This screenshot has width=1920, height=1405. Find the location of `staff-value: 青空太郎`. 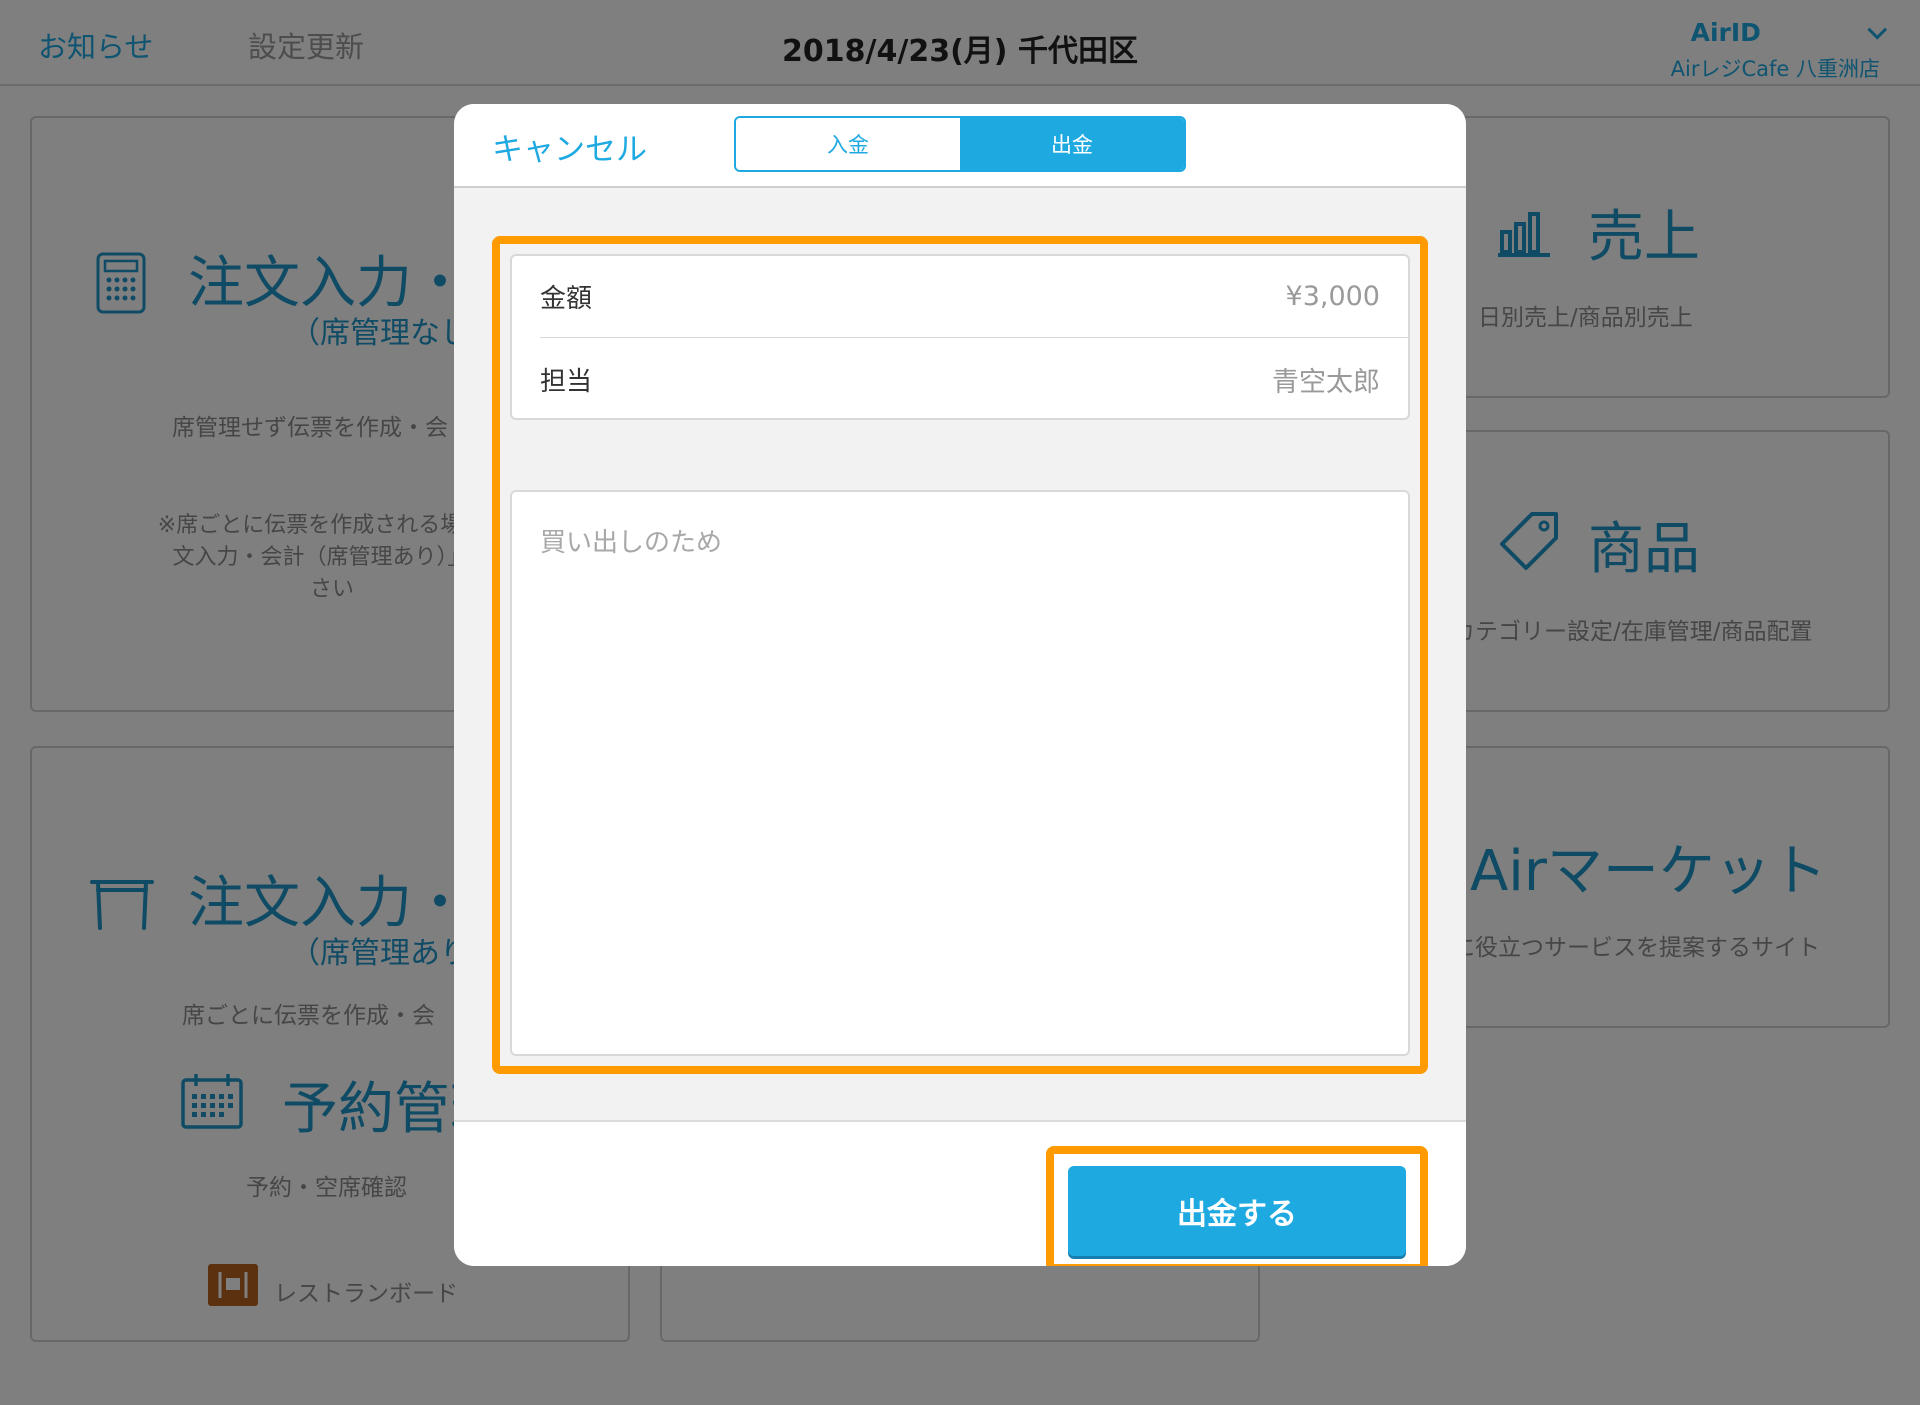

staff-value: 青空太郎 is located at coordinates (1326, 379).